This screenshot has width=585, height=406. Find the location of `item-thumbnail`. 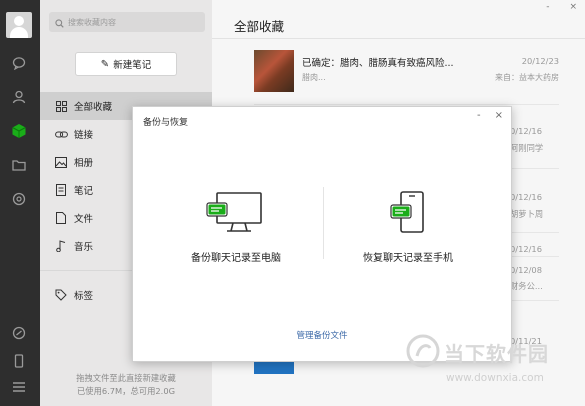

item-thumbnail is located at coordinates (274, 71).